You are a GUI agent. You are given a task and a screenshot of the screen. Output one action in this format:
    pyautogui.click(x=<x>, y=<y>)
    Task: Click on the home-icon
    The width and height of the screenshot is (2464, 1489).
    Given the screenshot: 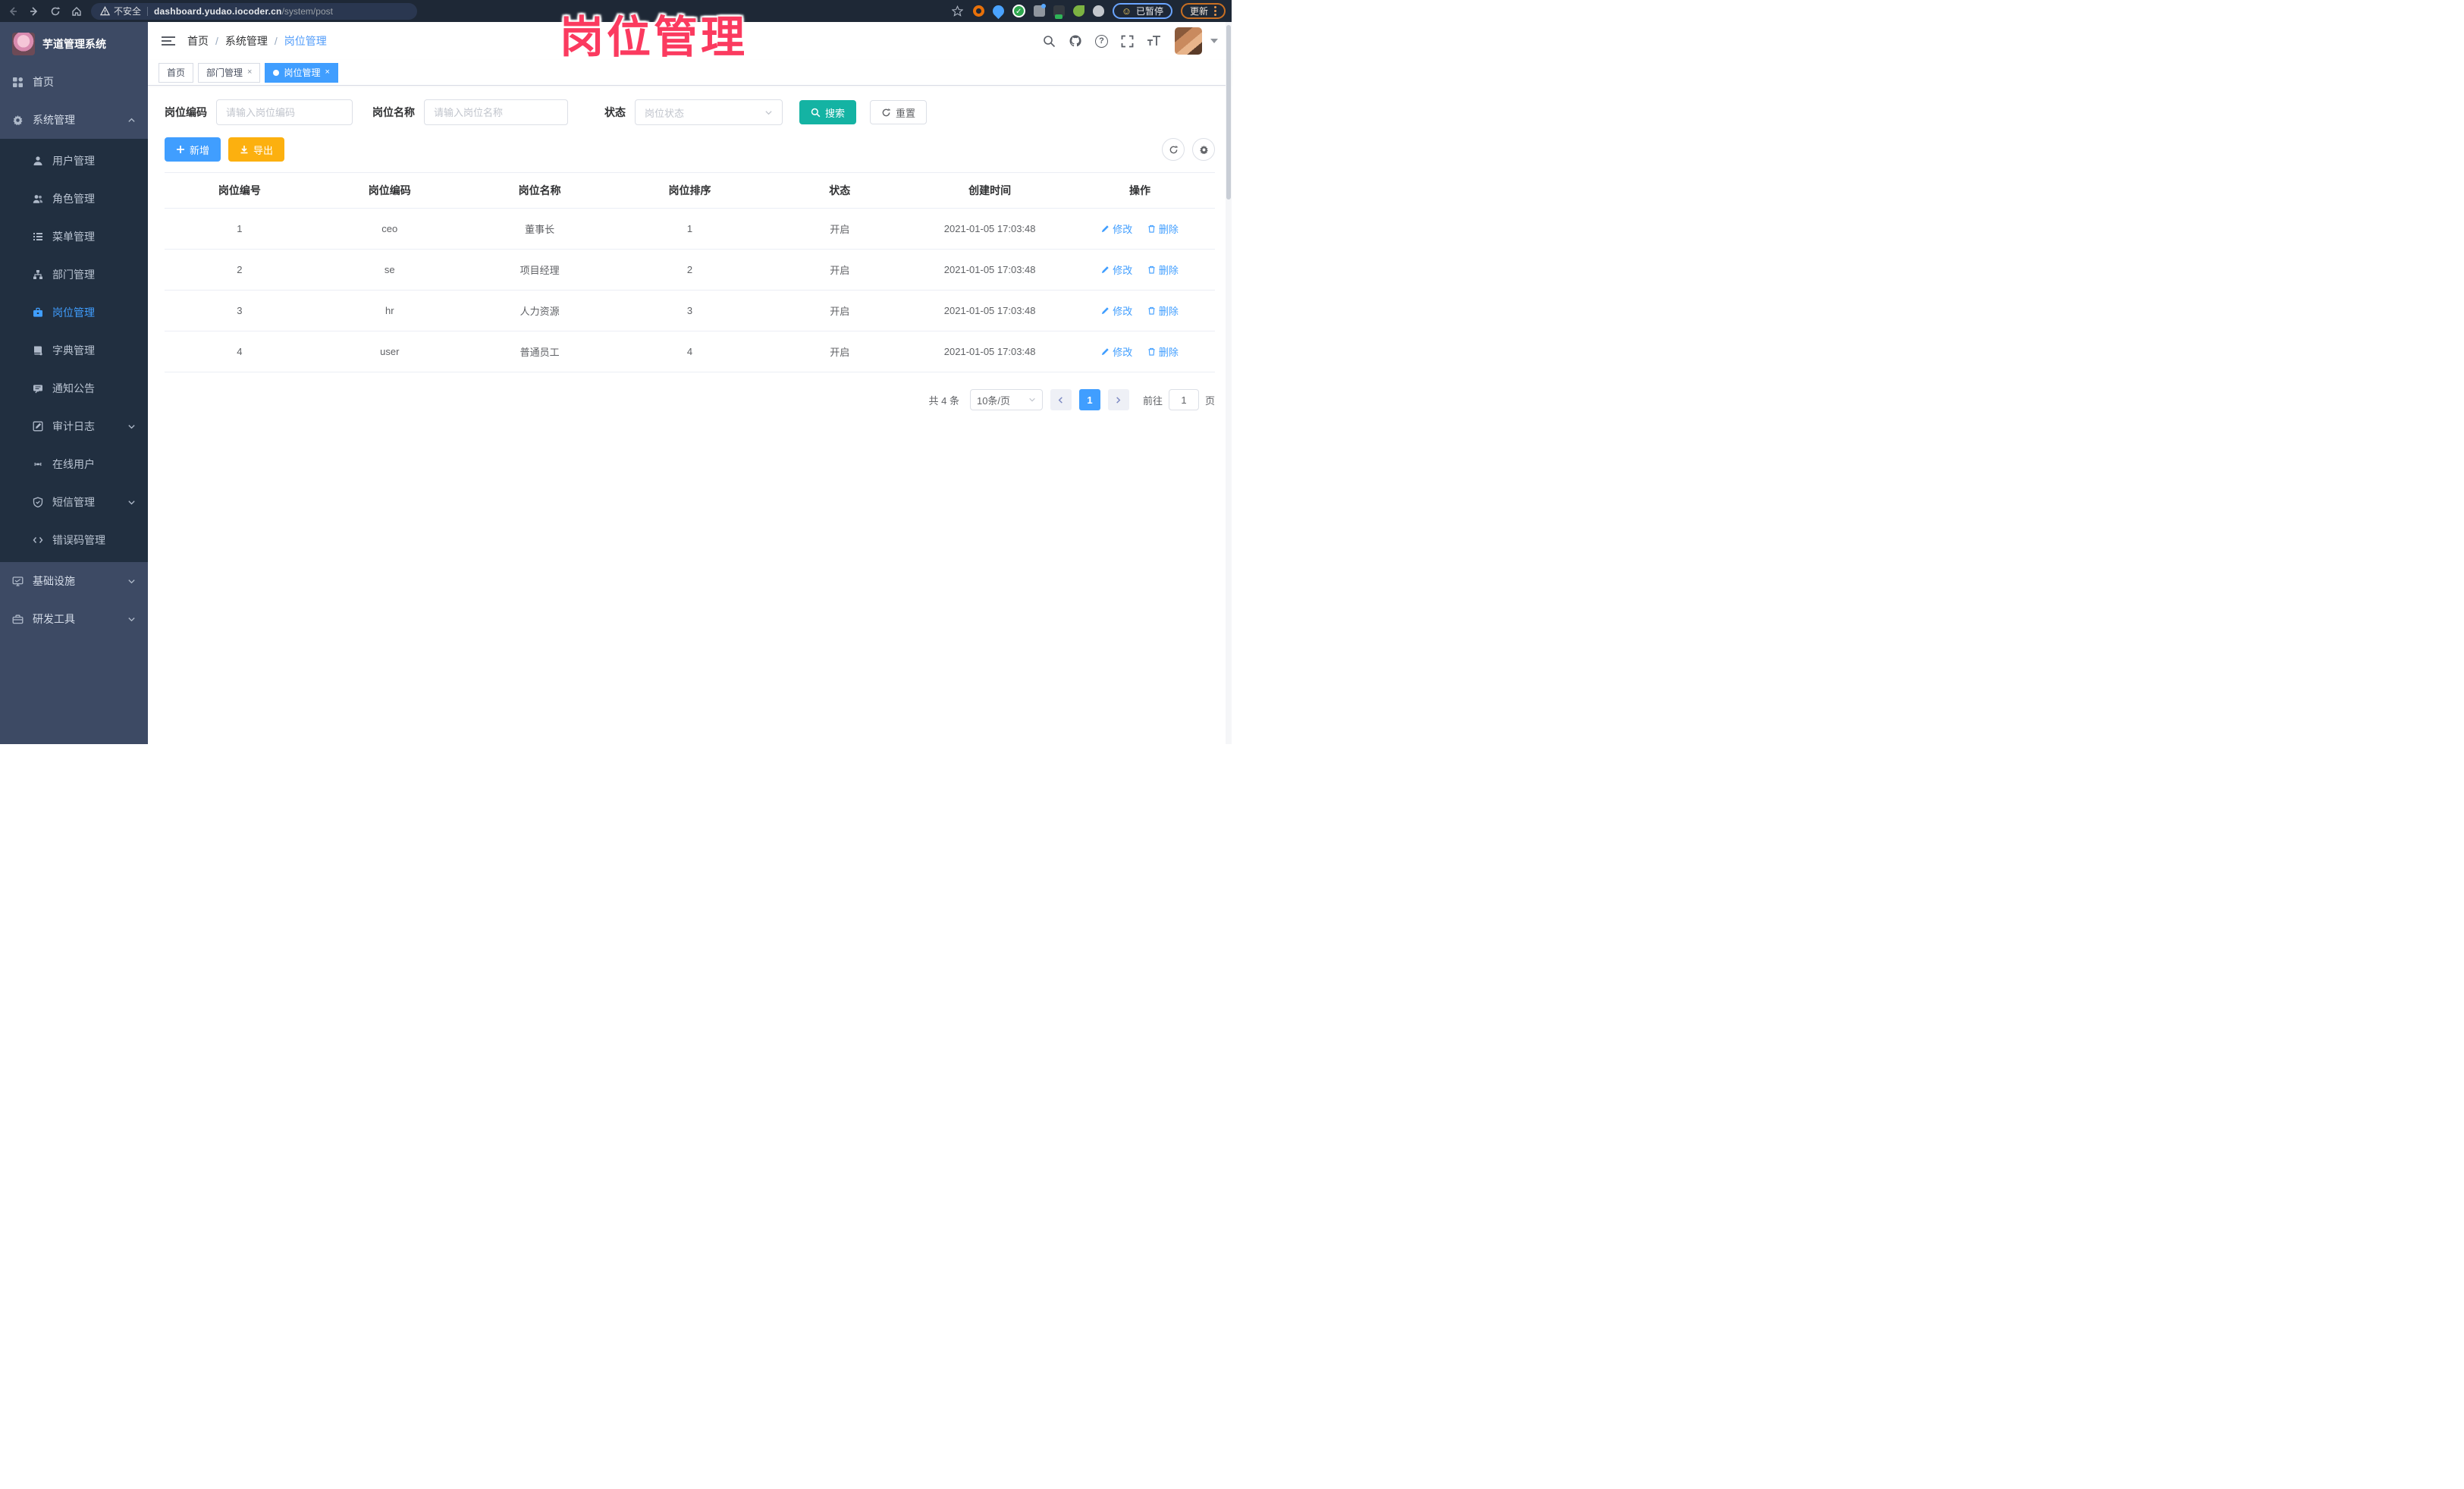 What is the action you would take?
    pyautogui.click(x=76, y=11)
    